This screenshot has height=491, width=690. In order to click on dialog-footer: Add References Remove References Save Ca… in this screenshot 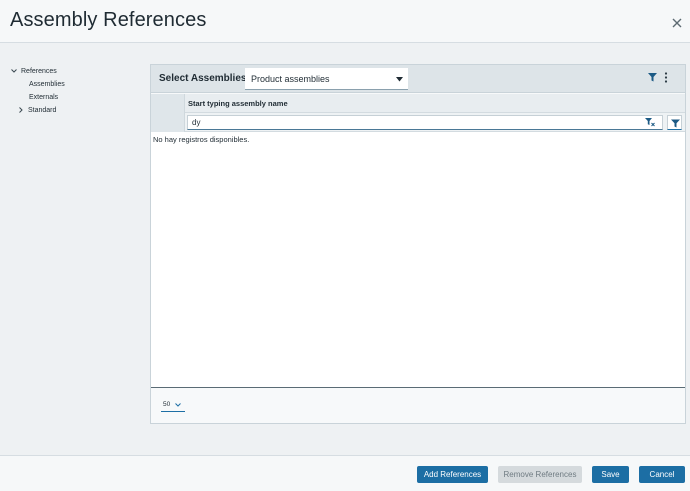, I will do `click(345, 473)`.